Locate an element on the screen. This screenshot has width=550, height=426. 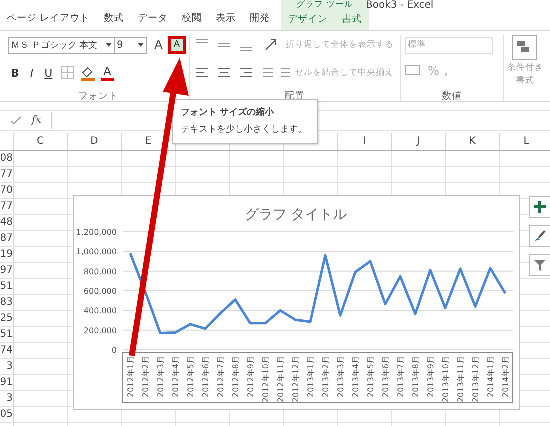
cell-value: 08 is located at coordinates (6, 158).